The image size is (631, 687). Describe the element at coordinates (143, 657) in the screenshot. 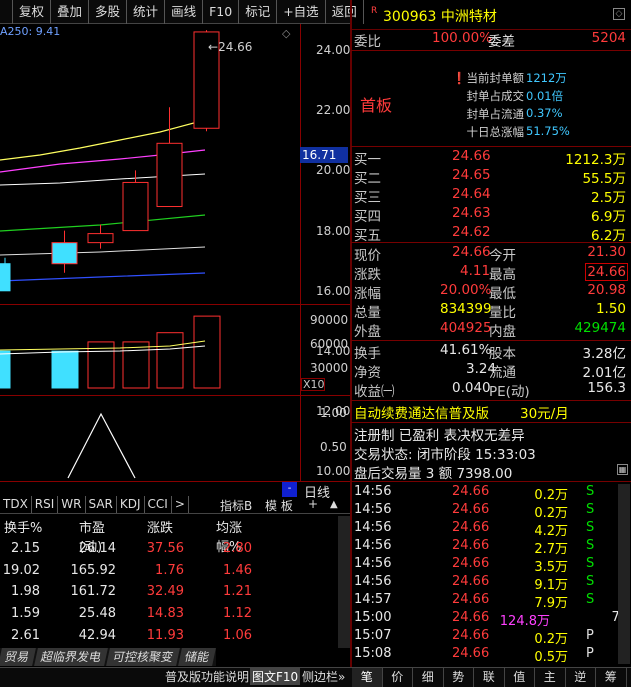

I see `sector-tab-2: 可控核聚变` at that location.